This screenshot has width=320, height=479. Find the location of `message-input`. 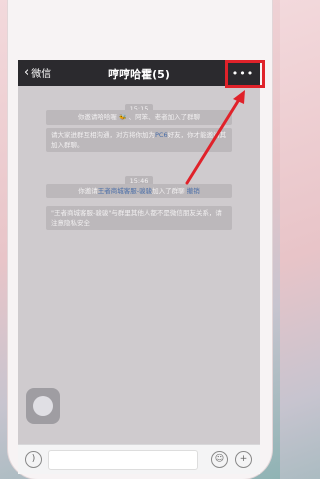

message-input is located at coordinates (123, 460).